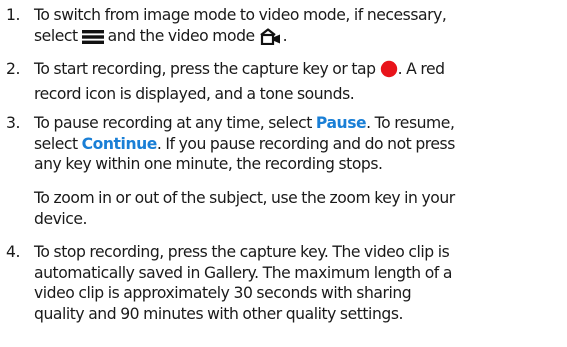 Image resolution: width=567 pixels, height=347 pixels. Describe the element at coordinates (175, 123) in the screenshot. I see `step-3-line-1-pre: To pause recording at any time, select` at that location.